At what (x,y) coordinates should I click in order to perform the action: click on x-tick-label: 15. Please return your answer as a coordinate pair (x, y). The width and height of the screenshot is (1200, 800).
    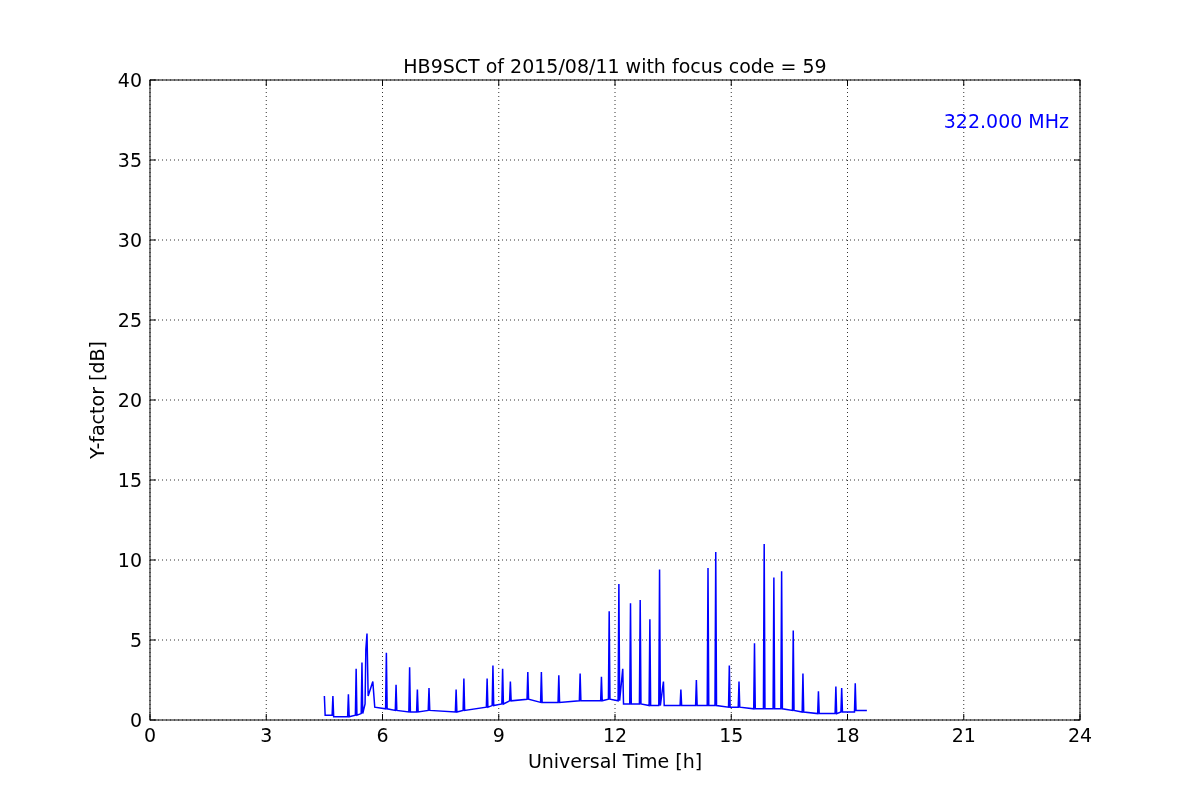
    Looking at the image, I should click on (731, 735).